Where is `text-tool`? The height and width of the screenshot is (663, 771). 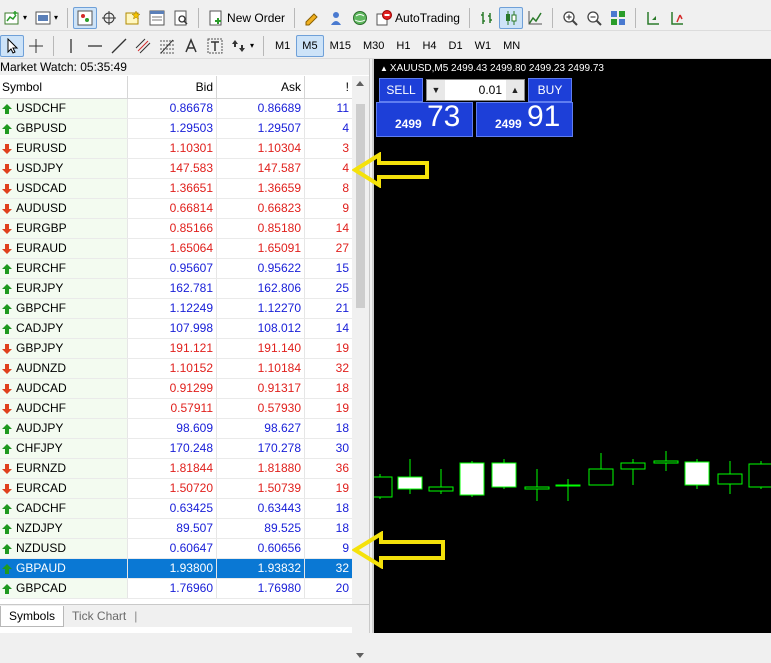 text-tool is located at coordinates (191, 46).